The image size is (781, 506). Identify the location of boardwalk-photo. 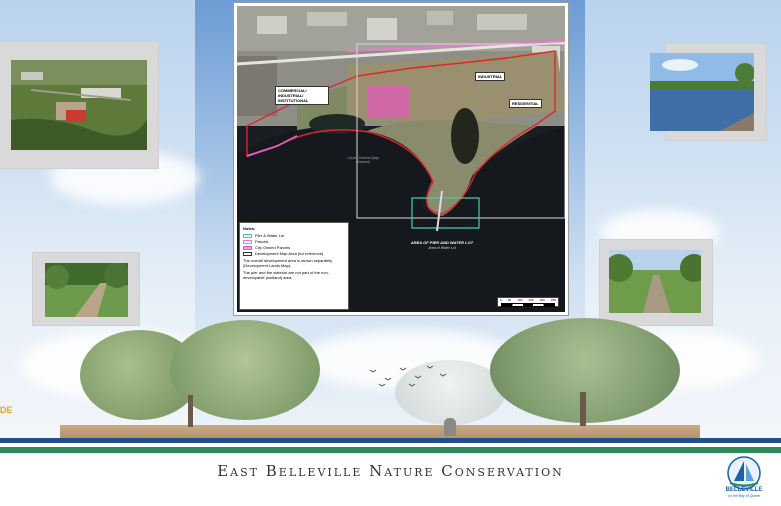
(86, 290).